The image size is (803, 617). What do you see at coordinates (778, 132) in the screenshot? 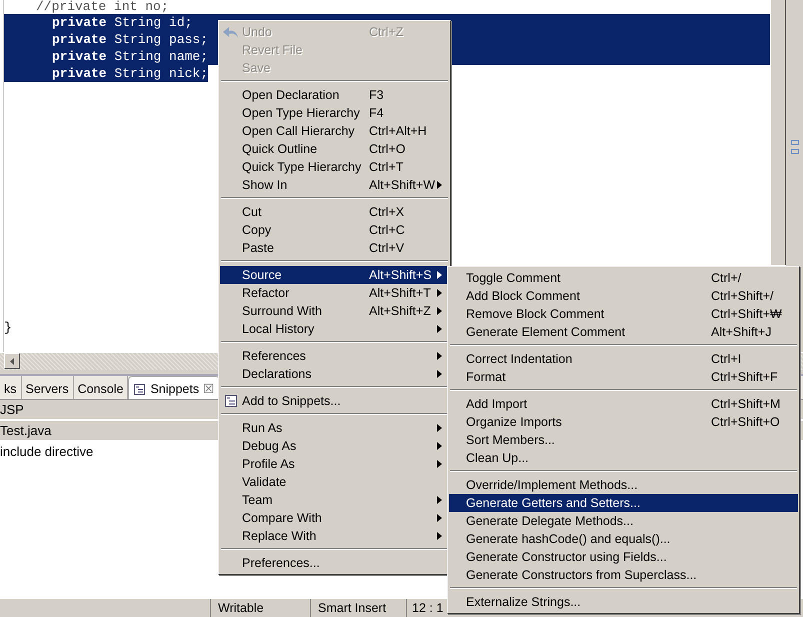
I see `vertical-scrollbar` at bounding box center [778, 132].